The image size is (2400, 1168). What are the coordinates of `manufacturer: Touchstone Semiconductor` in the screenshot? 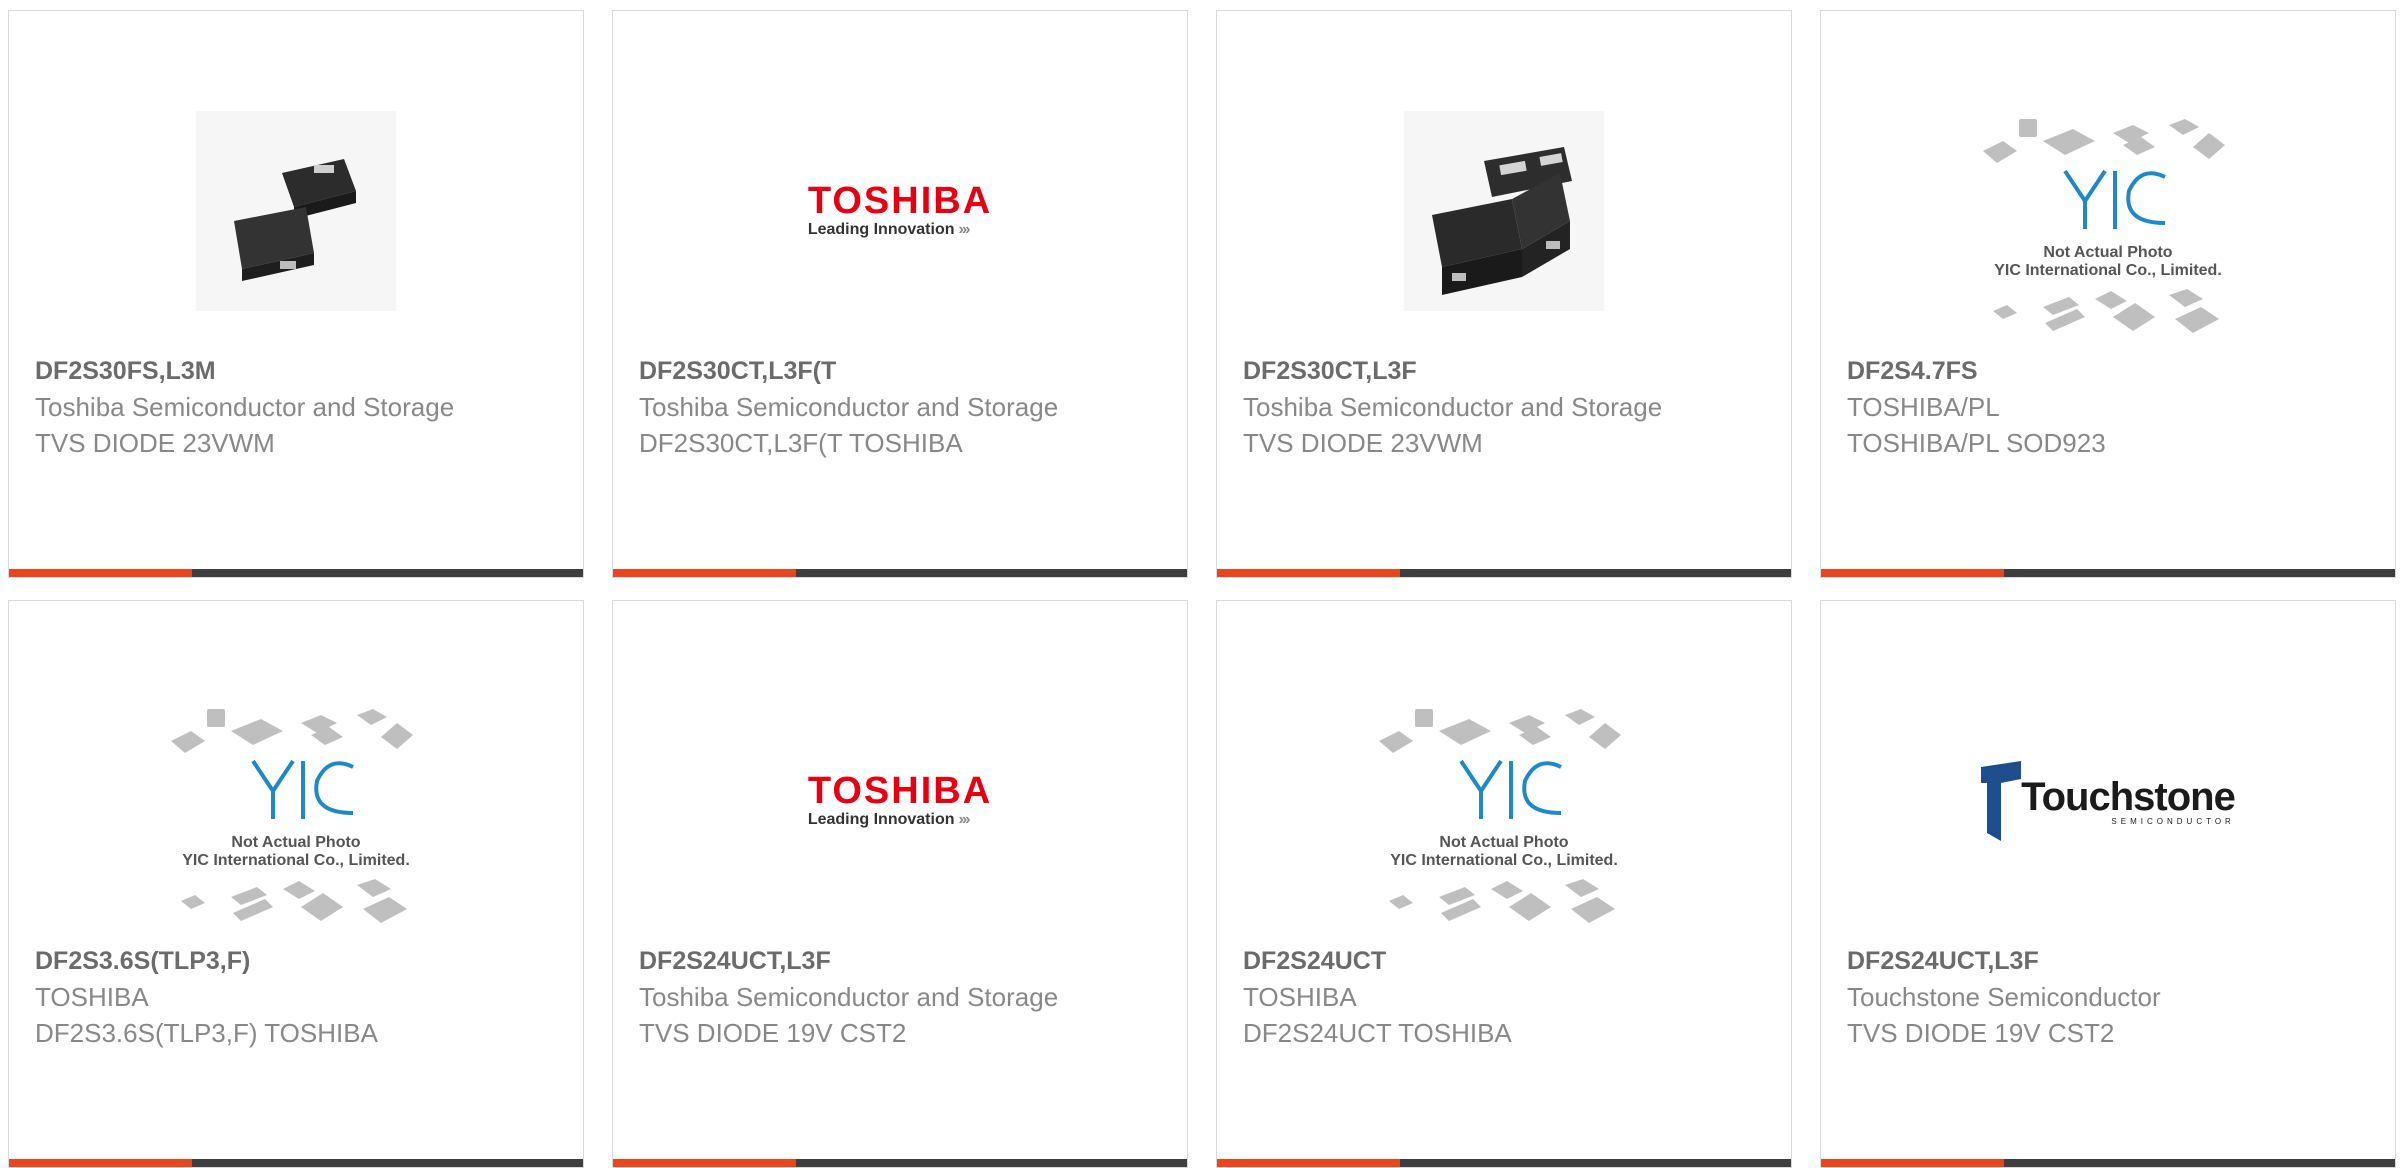 It's located at (2004, 997).